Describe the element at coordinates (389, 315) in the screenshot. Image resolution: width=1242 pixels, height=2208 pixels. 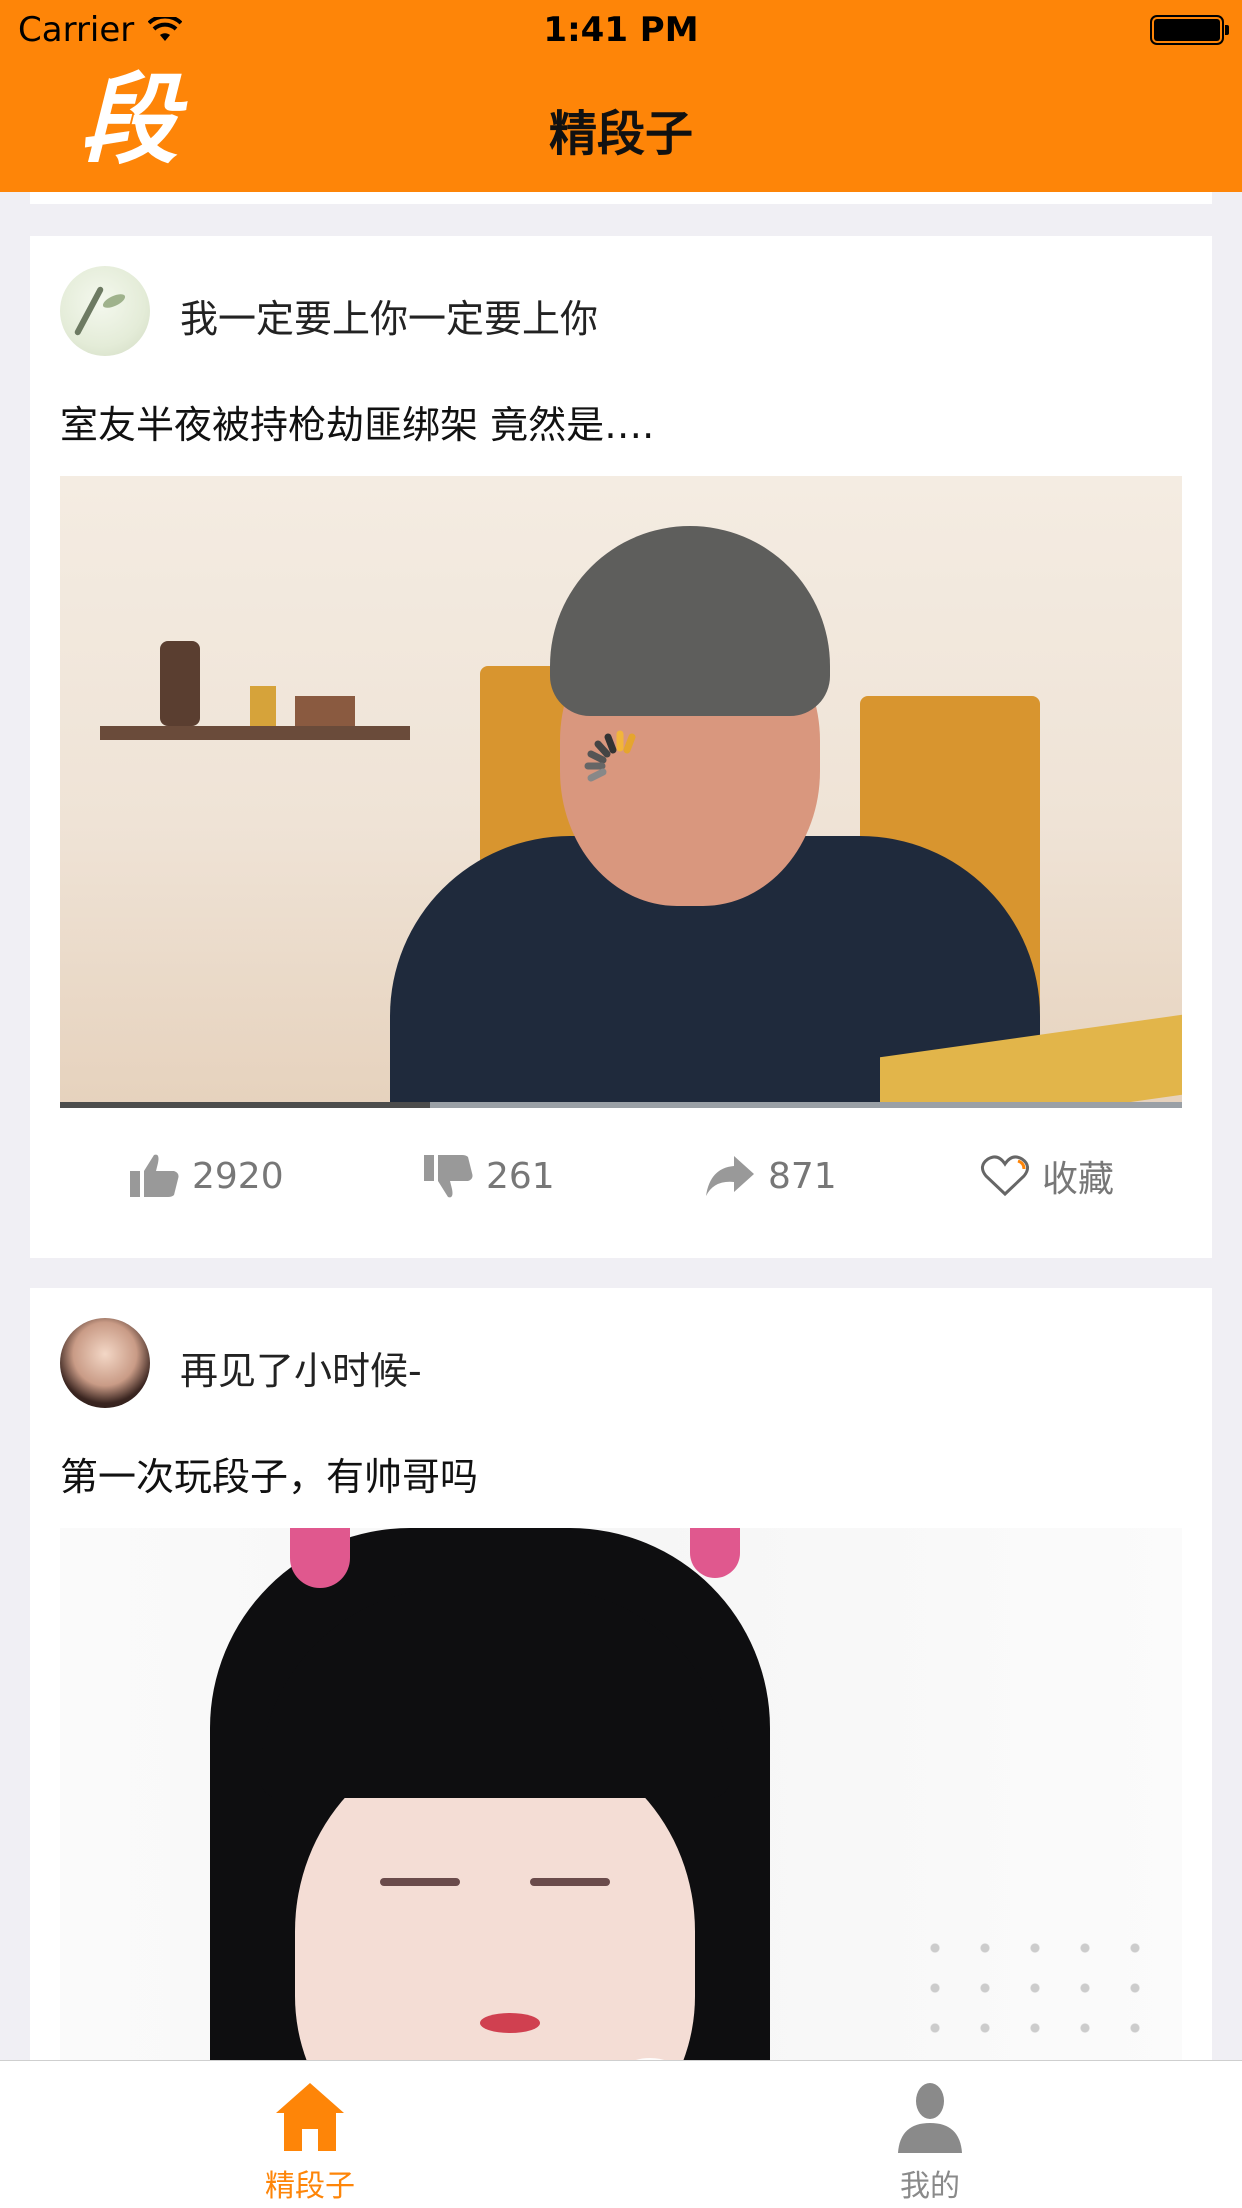
I see `post-username: 我一定要上你一定要上你` at that location.